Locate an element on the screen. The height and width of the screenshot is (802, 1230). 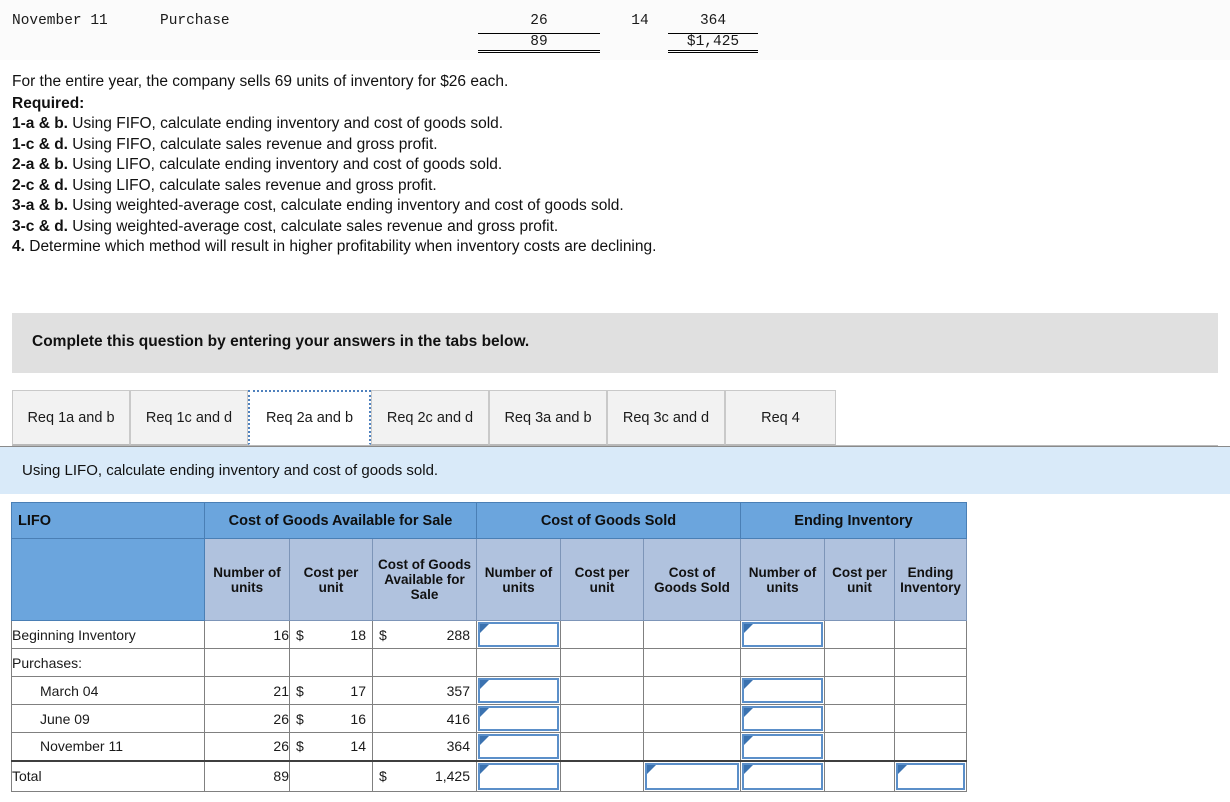
table-total-row: Total 89 $1,425 is located at coordinates (489, 775).